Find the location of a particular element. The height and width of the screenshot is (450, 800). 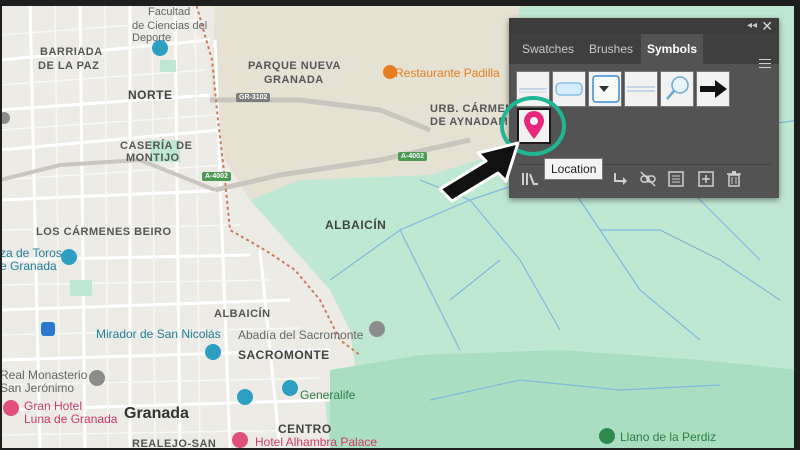

new-symbol-icon is located at coordinates (706, 179).